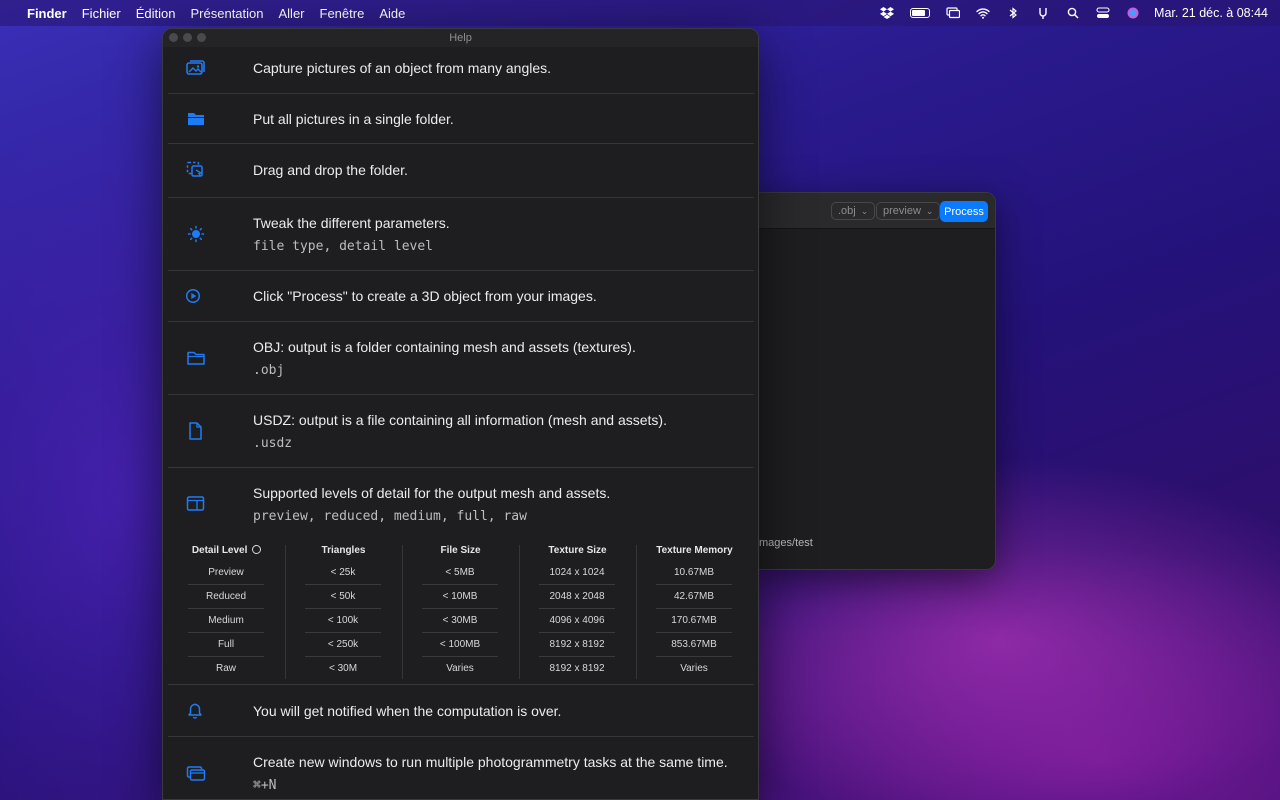  I want to click on table-cell: < 100k, so click(343, 621).